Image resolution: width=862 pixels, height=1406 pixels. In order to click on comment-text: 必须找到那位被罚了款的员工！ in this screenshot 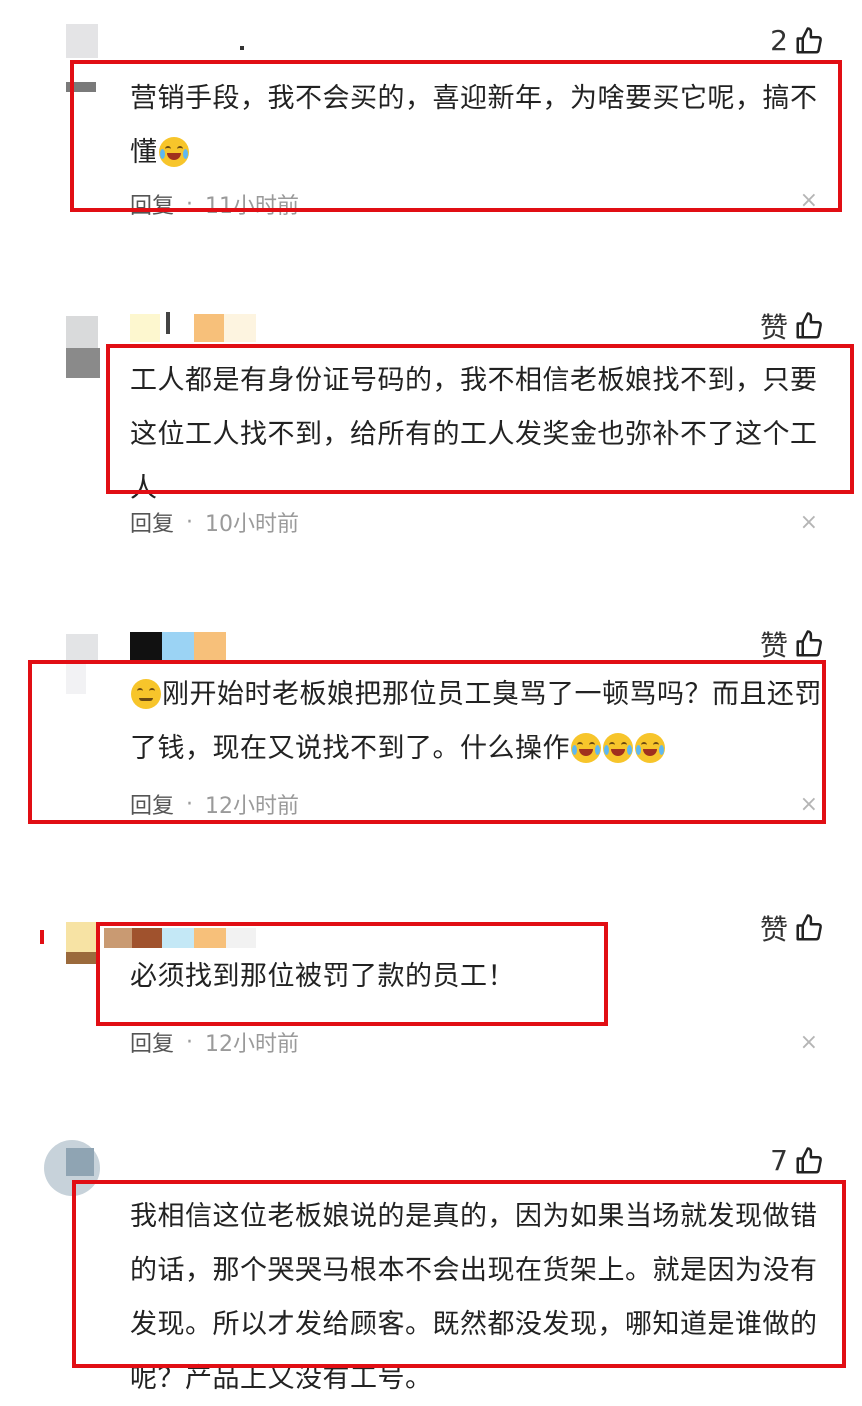, I will do `click(322, 976)`.